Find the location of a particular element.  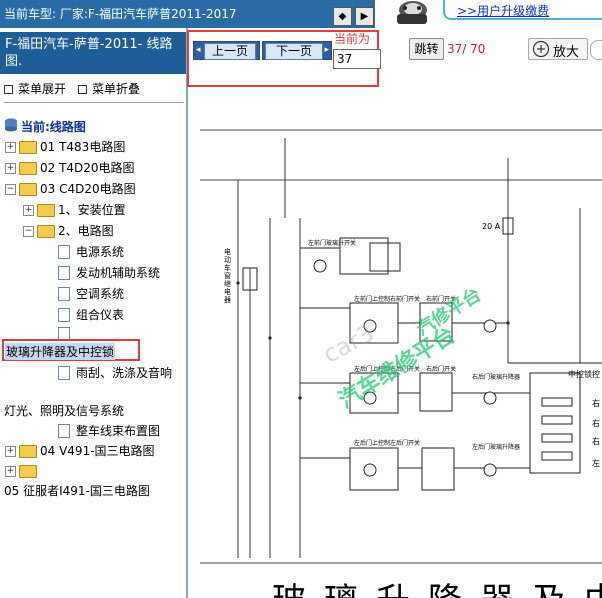

car-title: F-福田汽车-萨普-2011- 线路图. is located at coordinates (93, 53).